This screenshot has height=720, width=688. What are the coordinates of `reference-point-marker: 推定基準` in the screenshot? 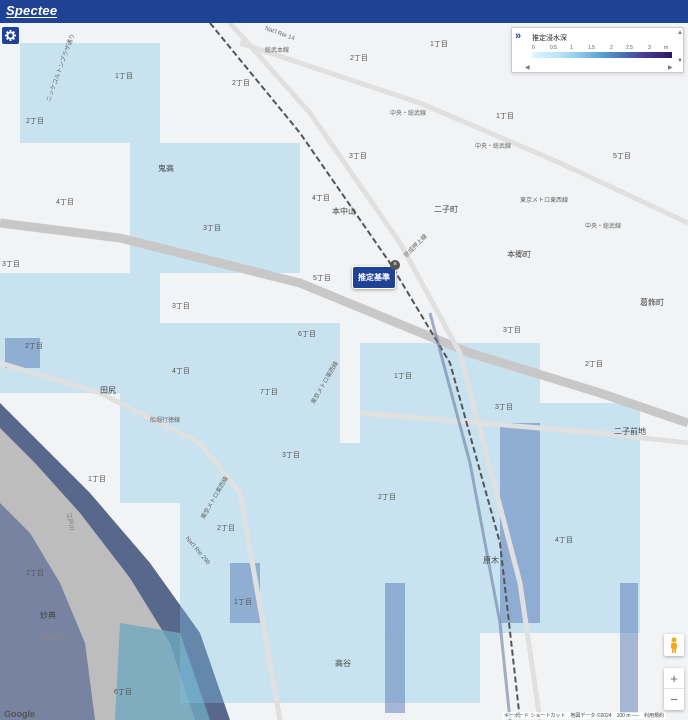 It's located at (374, 277).